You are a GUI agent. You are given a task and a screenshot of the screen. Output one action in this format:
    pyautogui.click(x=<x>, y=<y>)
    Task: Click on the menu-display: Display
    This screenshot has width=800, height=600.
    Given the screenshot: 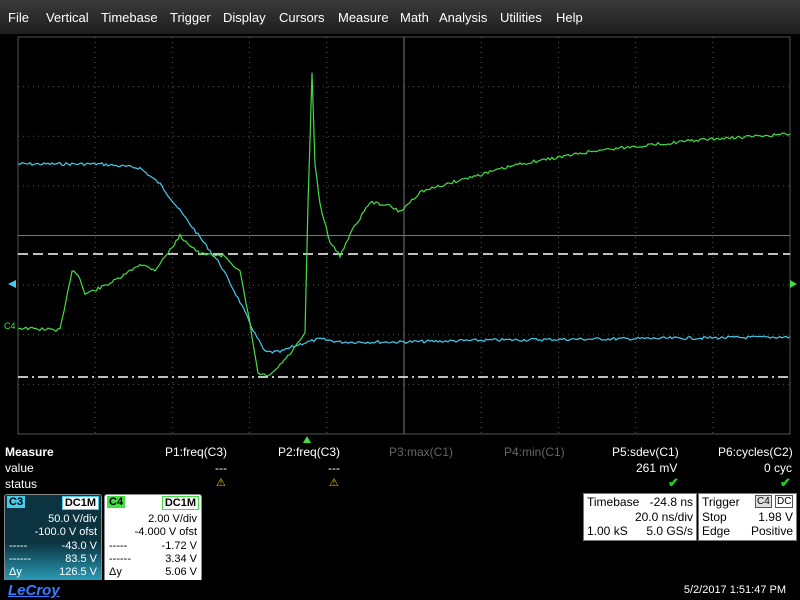 What is the action you would take?
    pyautogui.click(x=244, y=17)
    